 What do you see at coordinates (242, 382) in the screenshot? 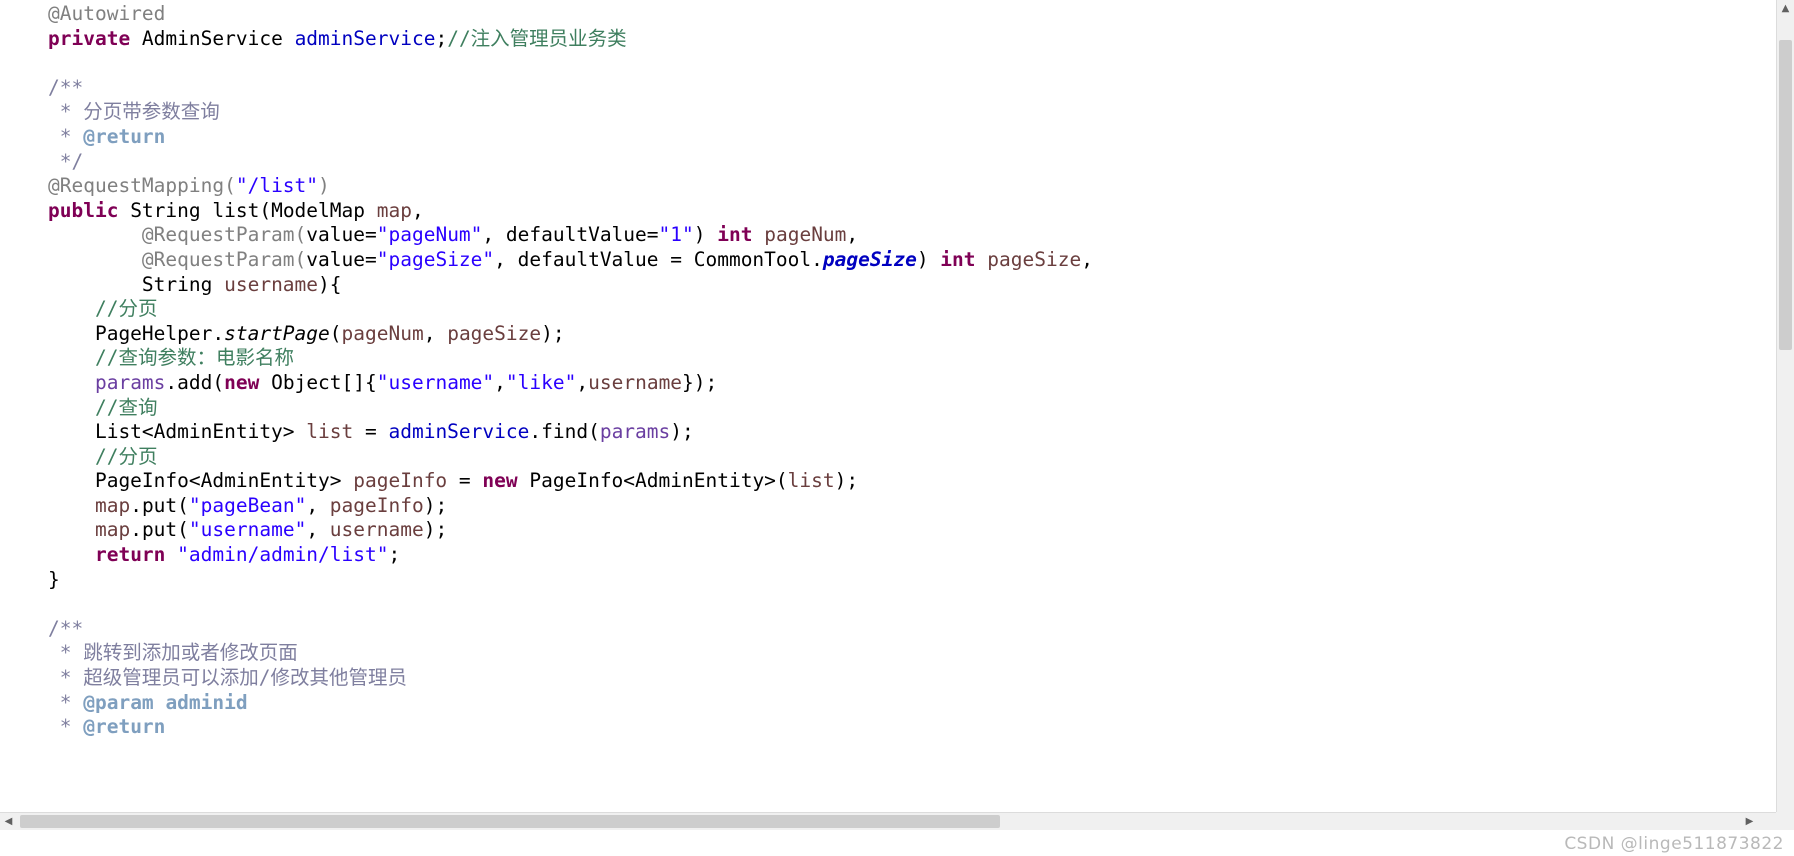
I see `code-token: new` at bounding box center [242, 382].